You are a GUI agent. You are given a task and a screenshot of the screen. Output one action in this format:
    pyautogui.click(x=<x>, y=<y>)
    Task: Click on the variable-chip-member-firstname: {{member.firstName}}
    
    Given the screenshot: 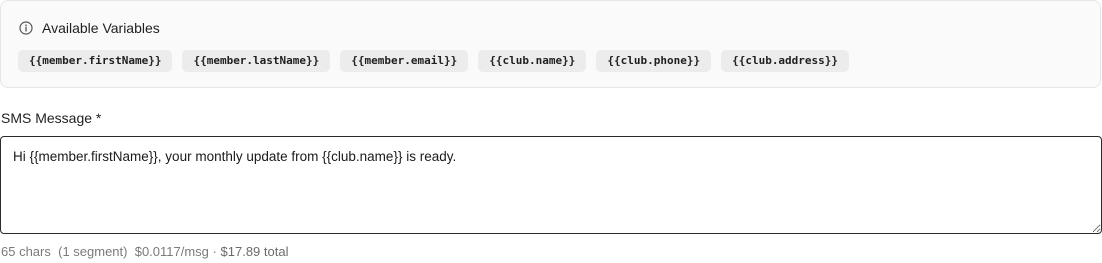 What is the action you would take?
    pyautogui.click(x=95, y=61)
    